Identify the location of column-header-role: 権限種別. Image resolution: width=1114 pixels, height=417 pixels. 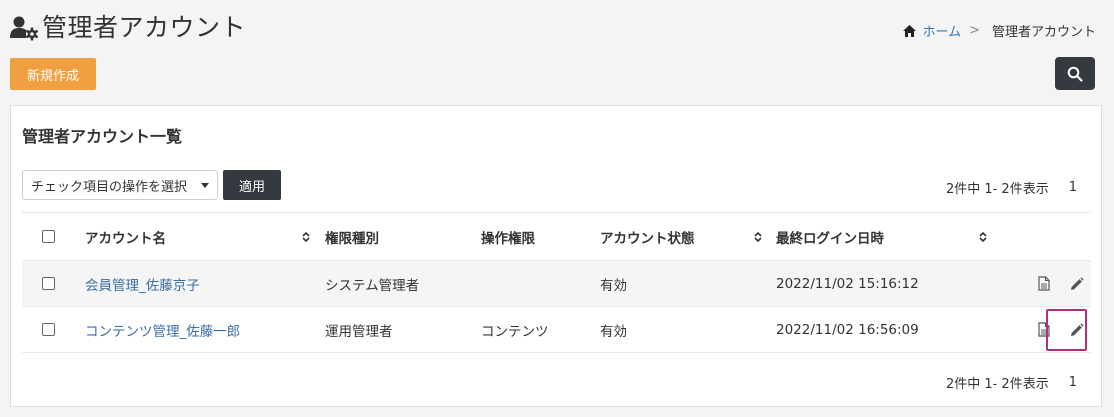
(352, 238).